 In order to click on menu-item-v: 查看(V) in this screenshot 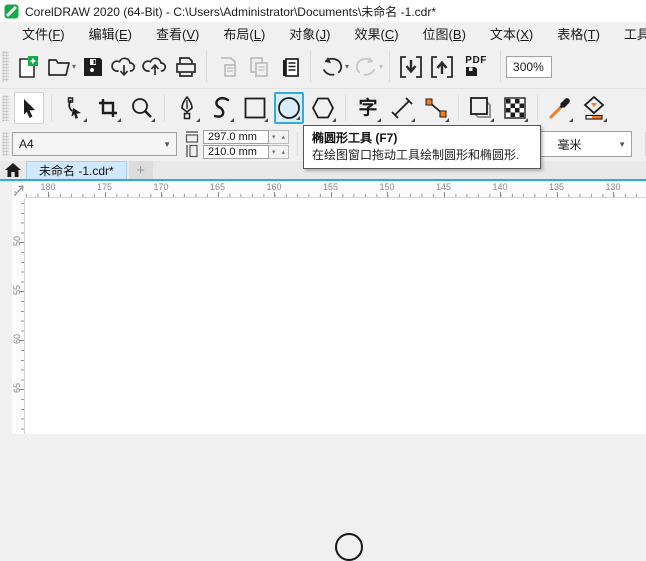, I will do `click(177, 33)`.